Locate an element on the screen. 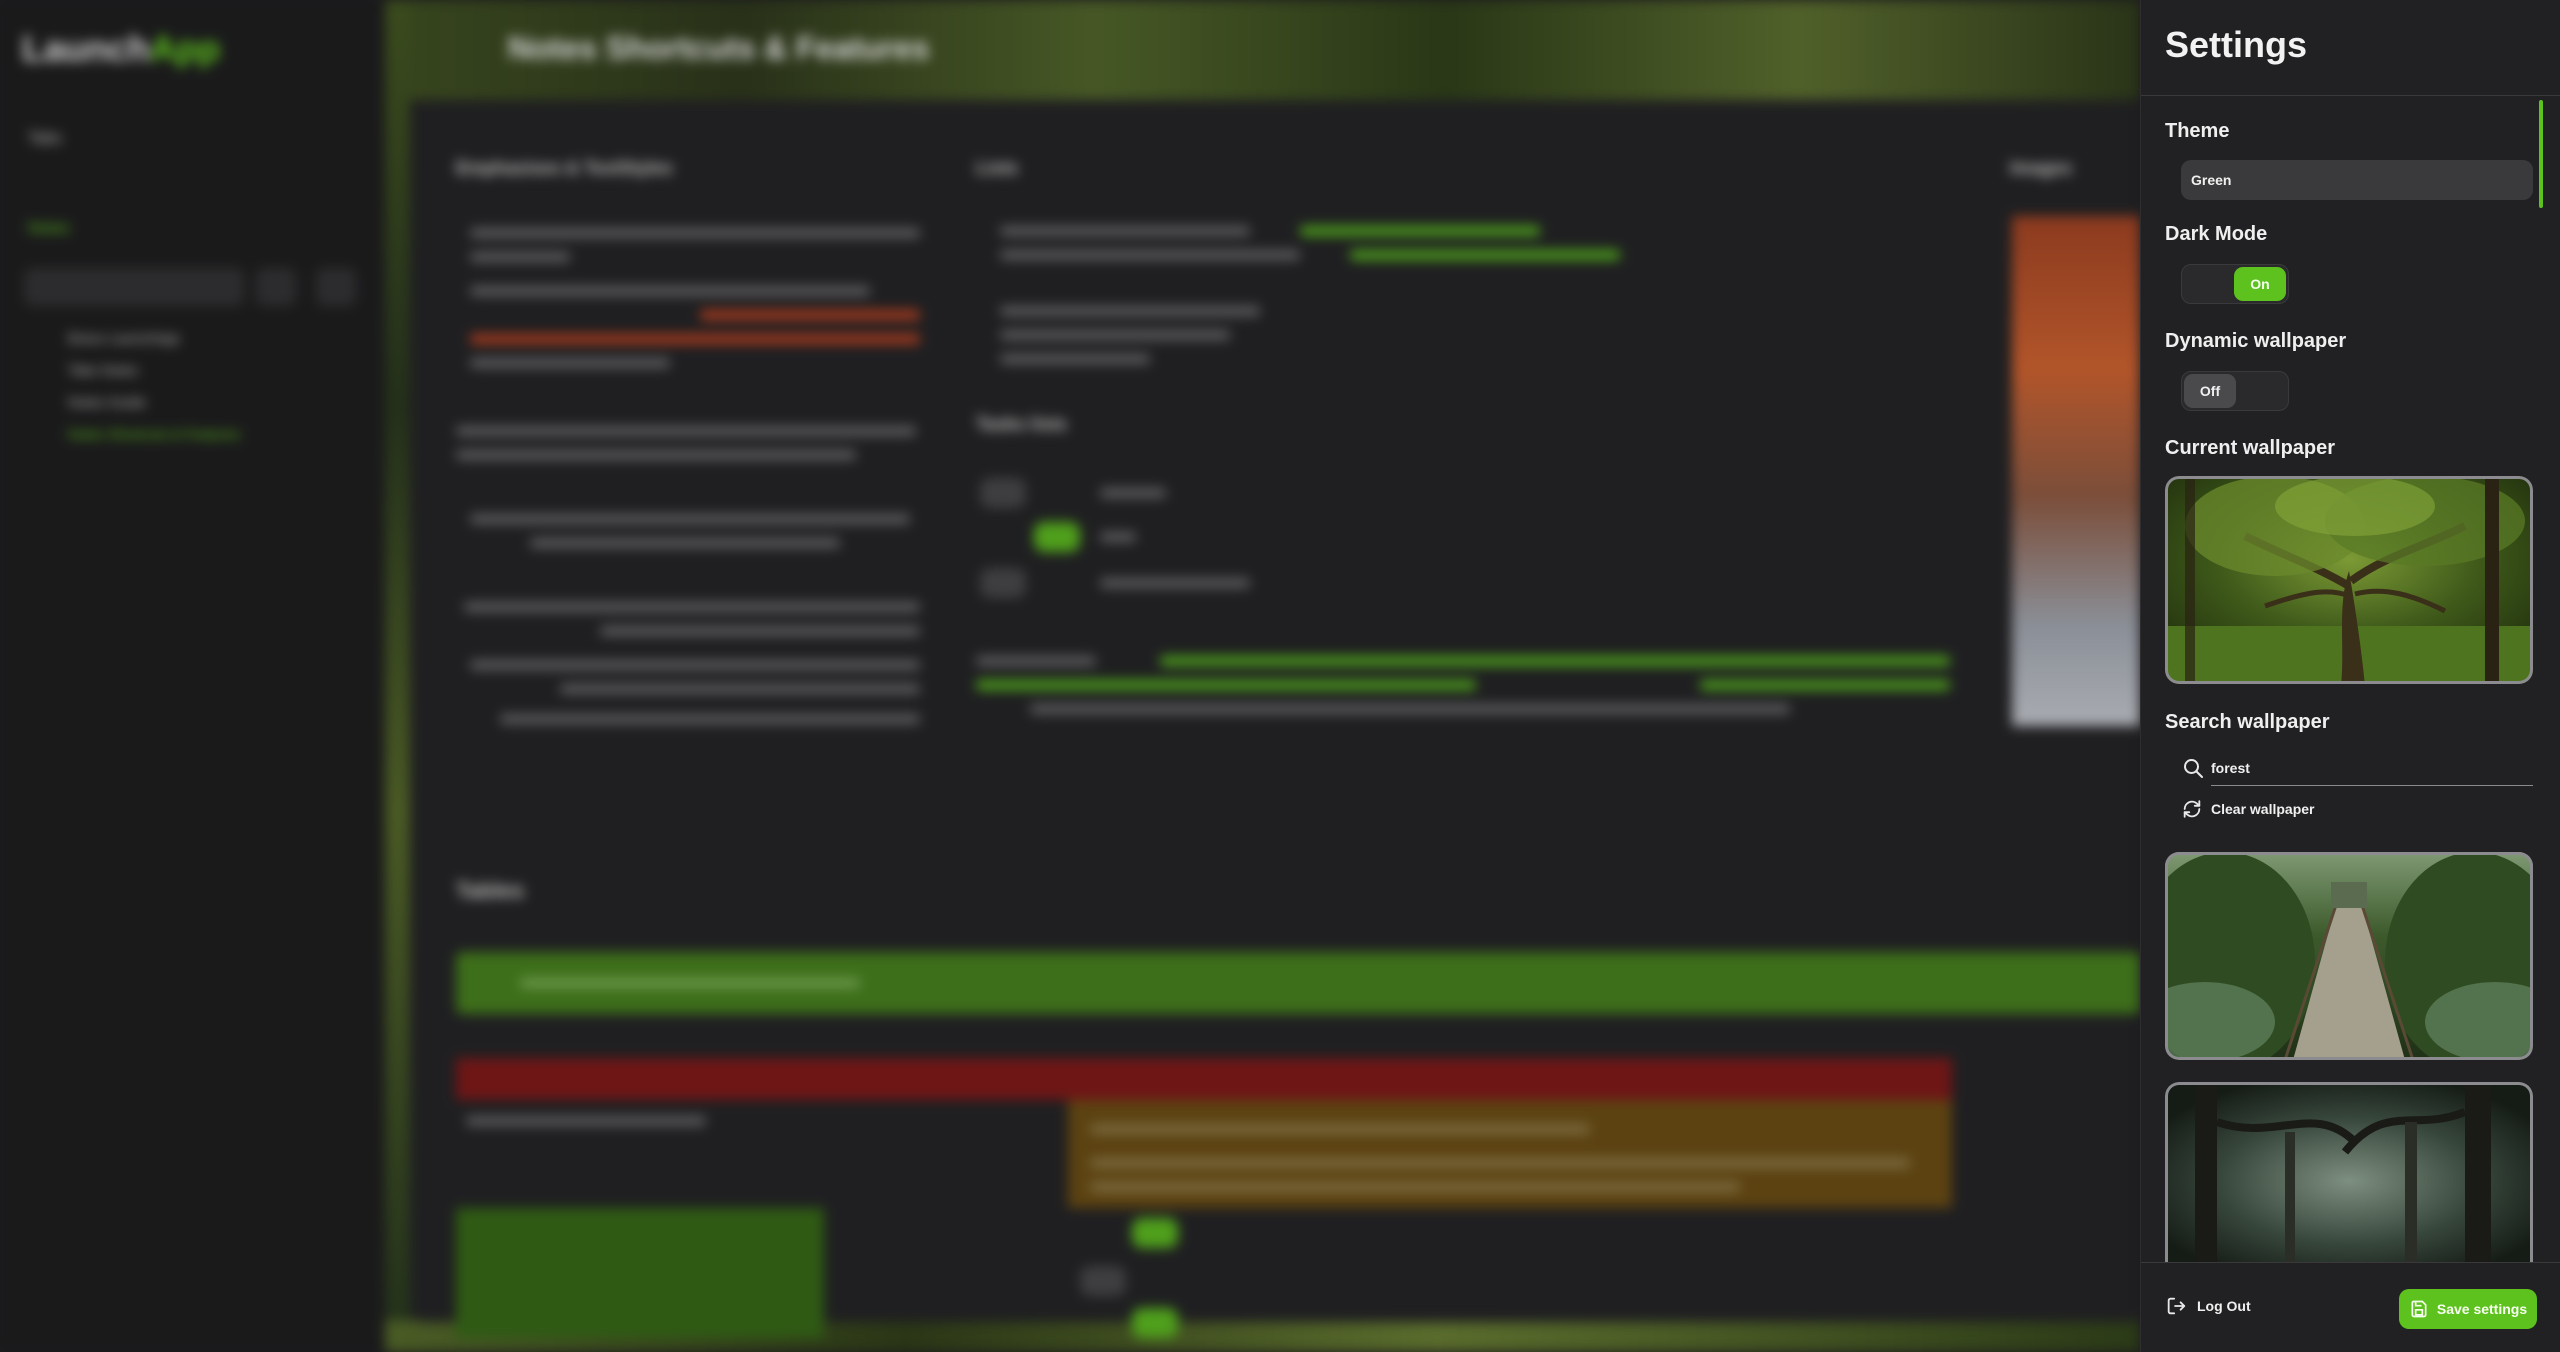 This screenshot has height=1352, width=2560. note-add-button is located at coordinates (336, 287).